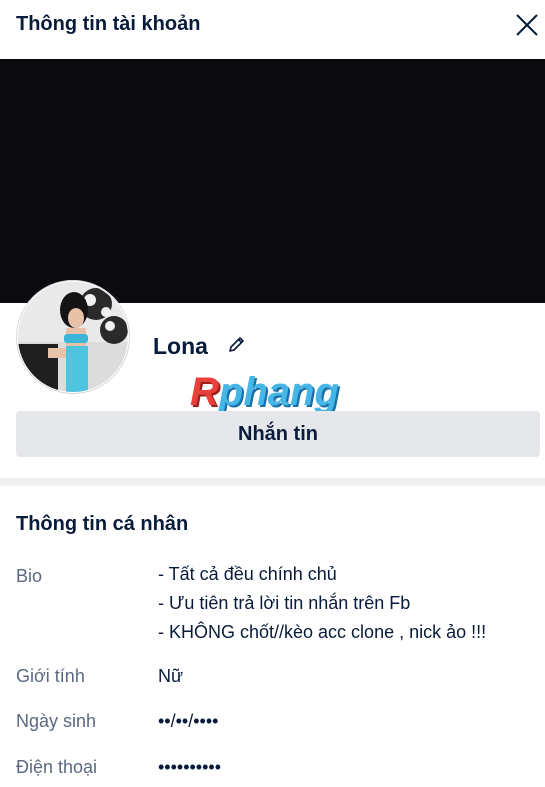 The width and height of the screenshot is (545, 787). I want to click on personal-info-title: Thông tin cá nhân, so click(102, 524).